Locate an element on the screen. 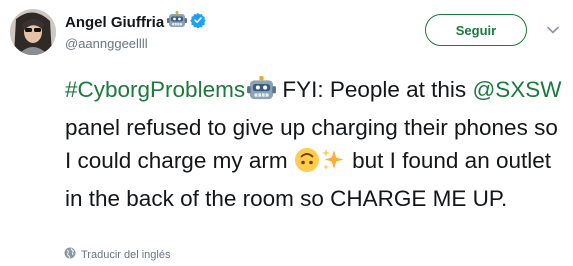  sparkles-icon is located at coordinates (333, 164).